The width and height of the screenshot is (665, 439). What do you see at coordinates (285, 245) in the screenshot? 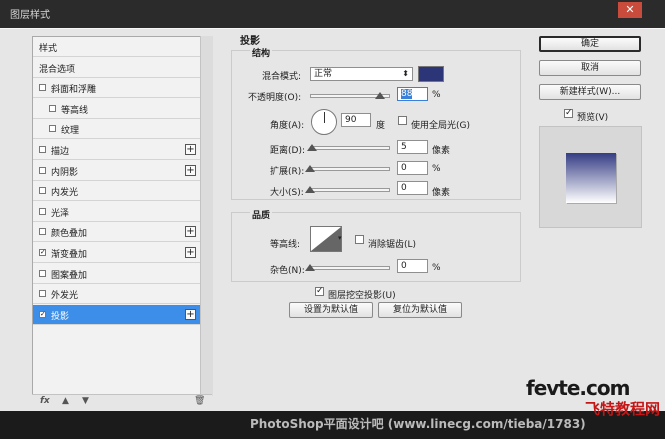
I see `contour-label: 等高线:` at bounding box center [285, 245].